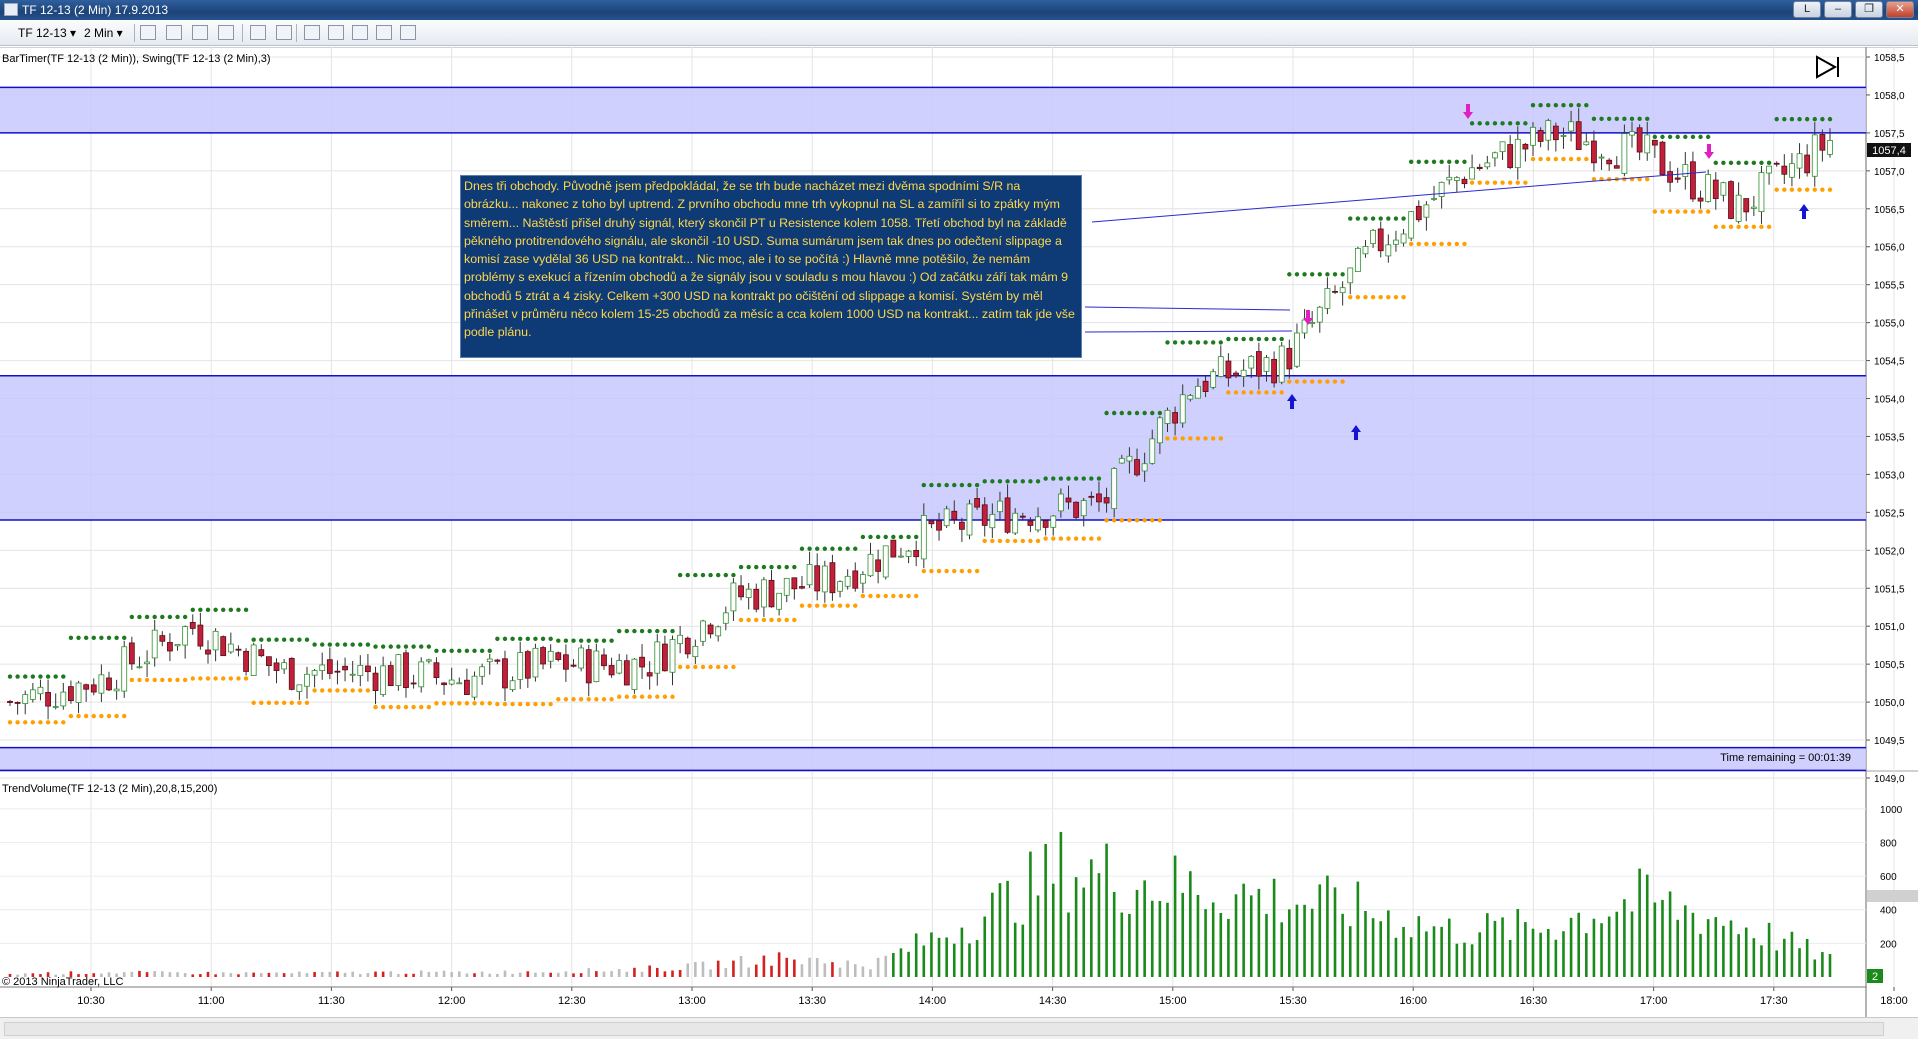 The image size is (1918, 1039). Describe the element at coordinates (99, 33) in the screenshot. I see `interval-label: 2 Min` at that location.